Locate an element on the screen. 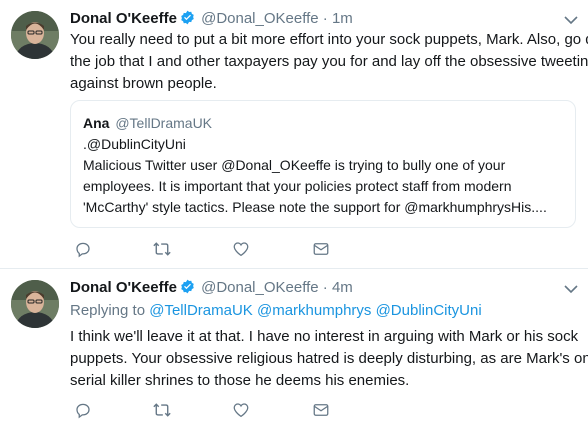 This screenshot has height=424, width=588. quoted-tweet-header: Ana @TellDramaUK is located at coordinates (147, 123).